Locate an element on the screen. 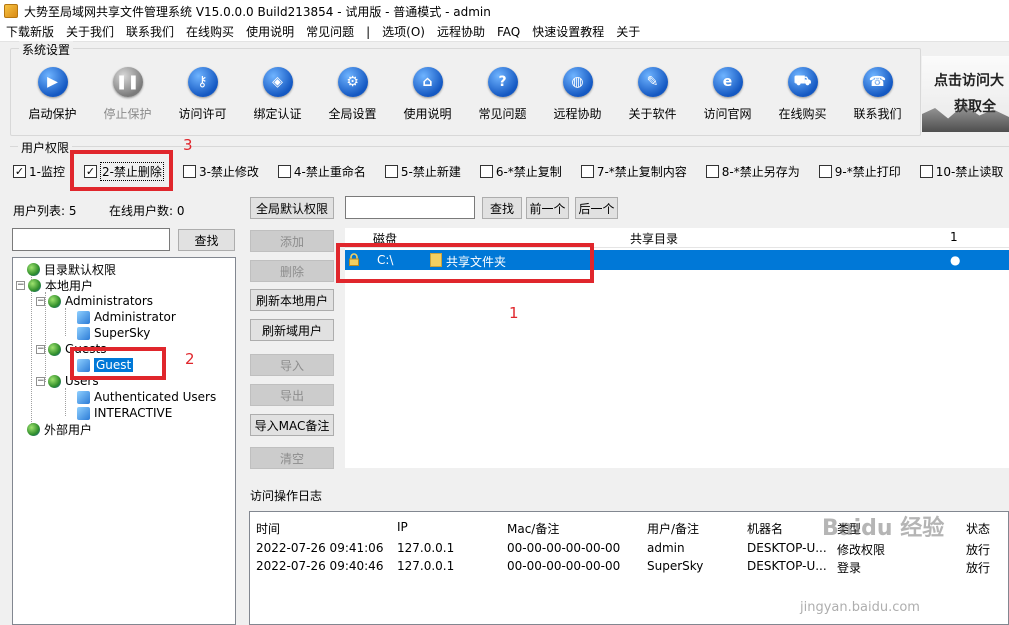 The image size is (1009, 625). next-button: 后一个 is located at coordinates (596, 208).